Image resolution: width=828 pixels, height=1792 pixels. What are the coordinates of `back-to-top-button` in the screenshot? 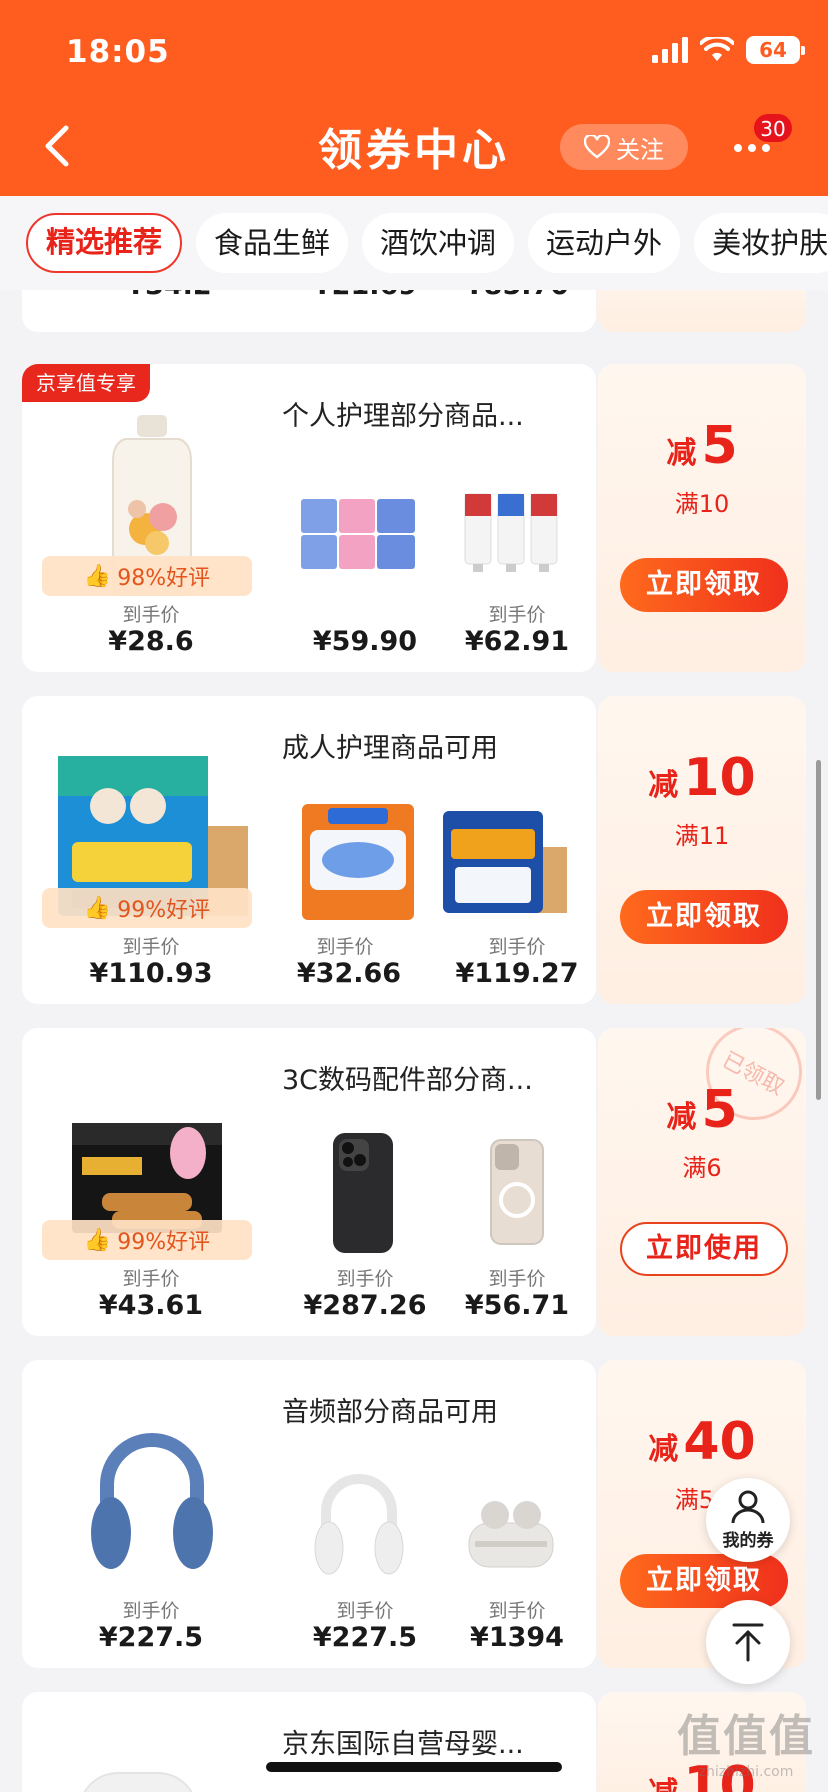 It's located at (748, 1642).